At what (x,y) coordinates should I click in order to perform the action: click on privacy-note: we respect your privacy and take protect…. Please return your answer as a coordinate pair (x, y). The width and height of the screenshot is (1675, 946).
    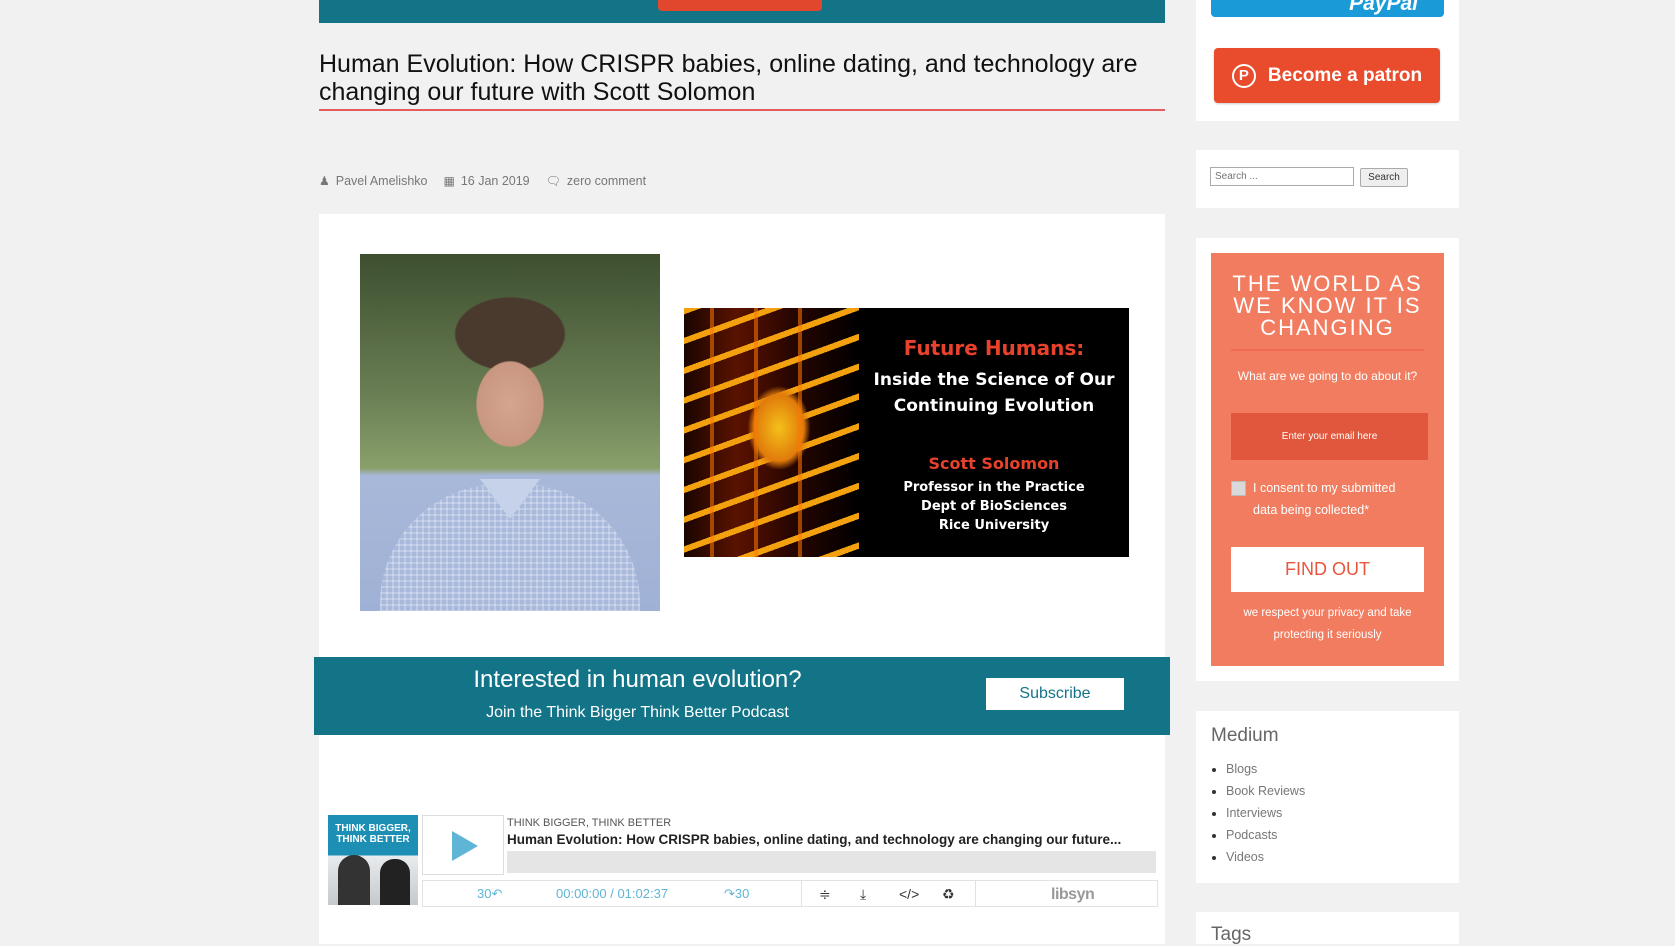
    Looking at the image, I should click on (1327, 624).